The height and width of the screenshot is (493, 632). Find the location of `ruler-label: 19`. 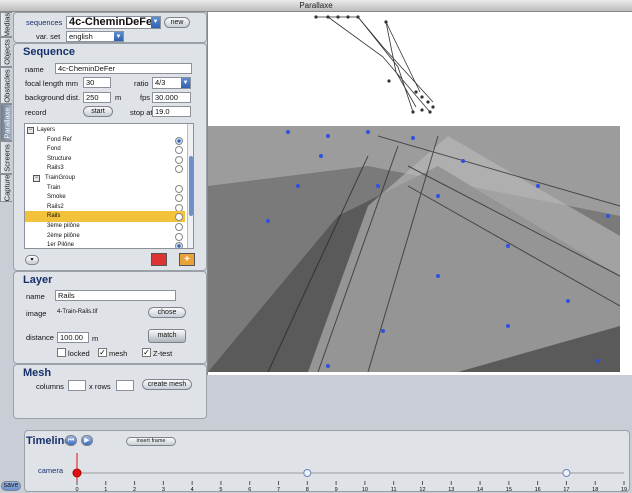

ruler-label: 19 is located at coordinates (624, 489).